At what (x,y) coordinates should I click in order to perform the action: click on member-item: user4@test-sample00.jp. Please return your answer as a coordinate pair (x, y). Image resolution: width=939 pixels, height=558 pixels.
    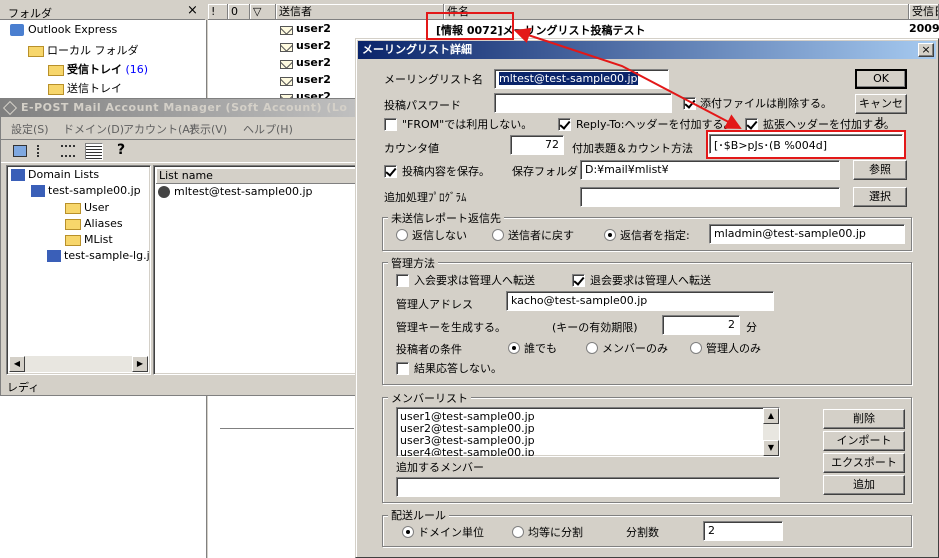
    Looking at the image, I should click on (467, 451).